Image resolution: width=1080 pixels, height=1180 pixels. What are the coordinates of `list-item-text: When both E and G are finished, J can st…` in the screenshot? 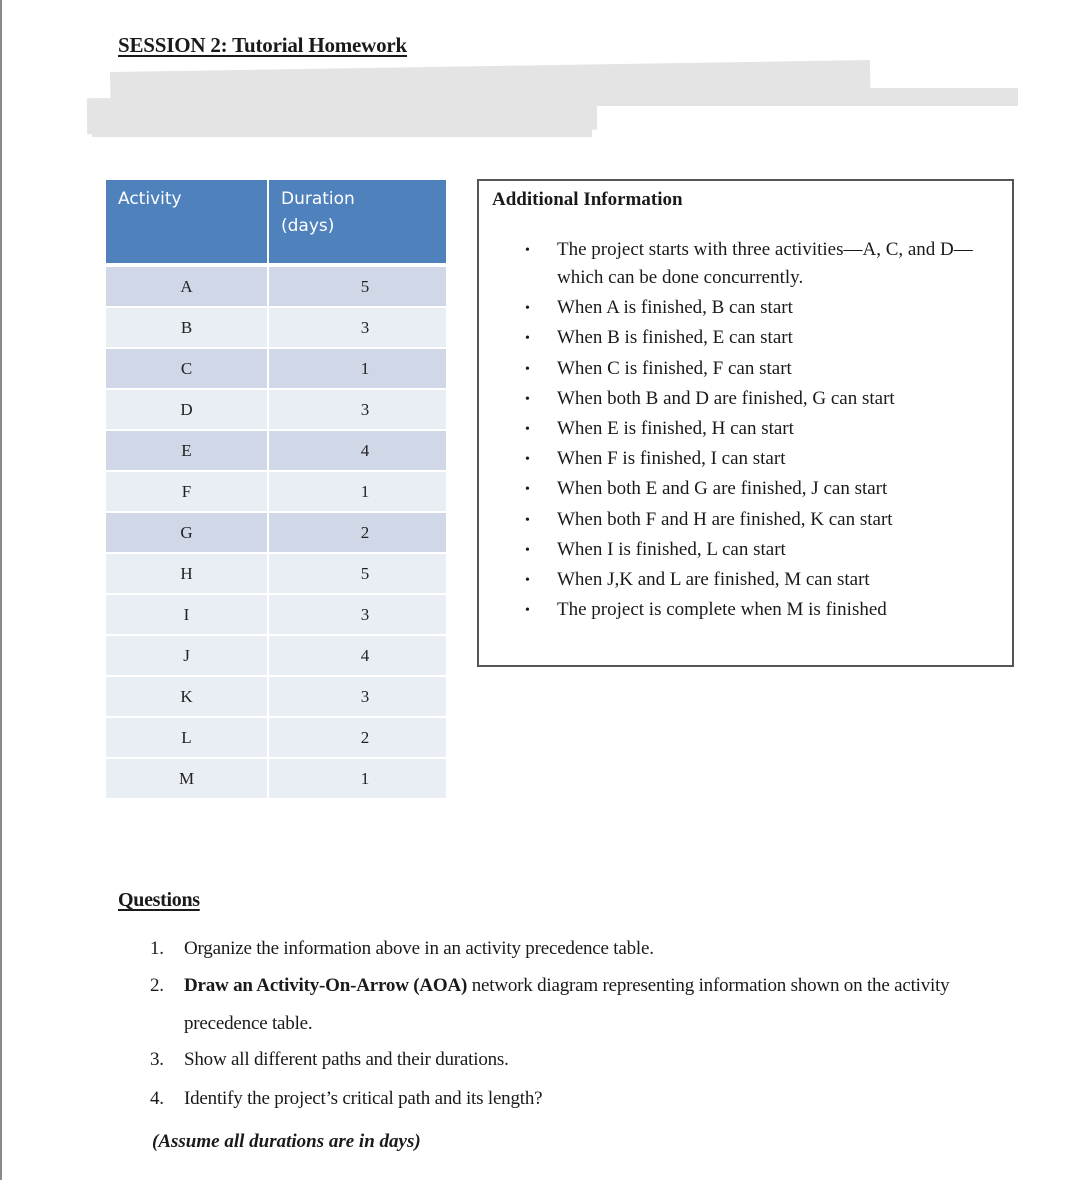 It's located at (722, 489).